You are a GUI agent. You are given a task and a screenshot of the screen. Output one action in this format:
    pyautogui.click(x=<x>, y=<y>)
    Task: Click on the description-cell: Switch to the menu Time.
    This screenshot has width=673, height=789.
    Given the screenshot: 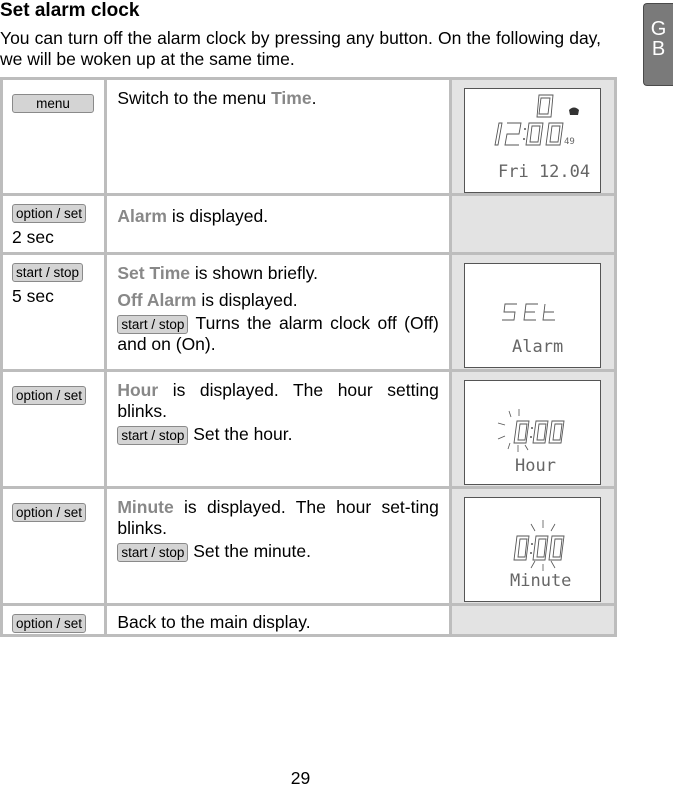 What is the action you would take?
    pyautogui.click(x=278, y=136)
    